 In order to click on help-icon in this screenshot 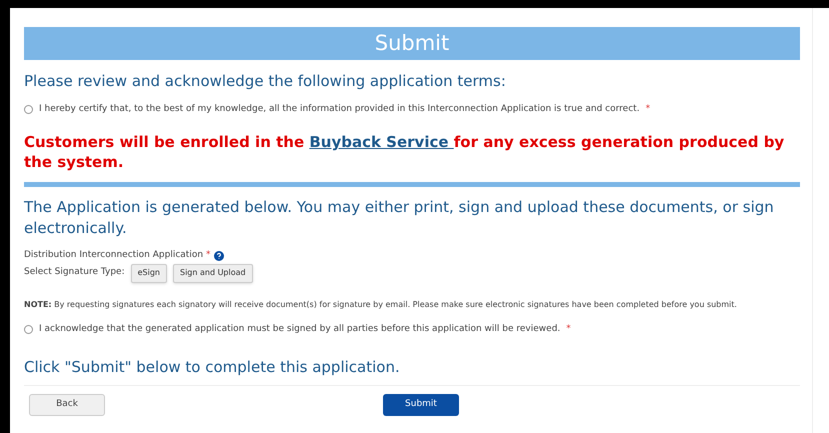, I will do `click(219, 255)`.